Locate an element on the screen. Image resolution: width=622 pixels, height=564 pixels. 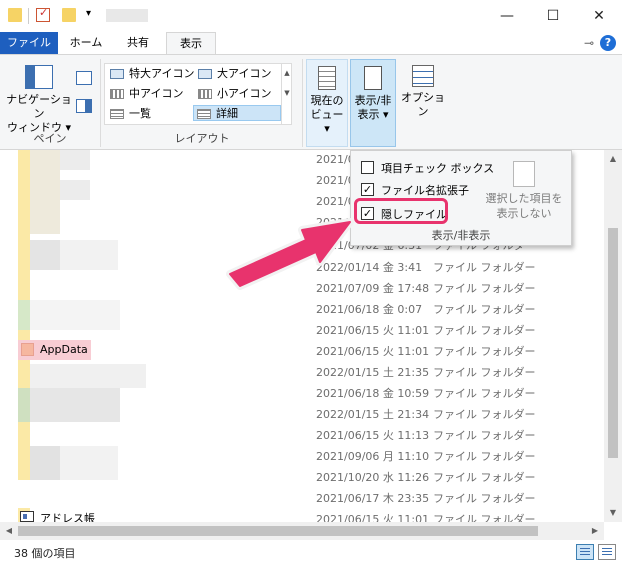
current-view-button: 現在の ビュー ▾ is located at coordinates (327, 103).